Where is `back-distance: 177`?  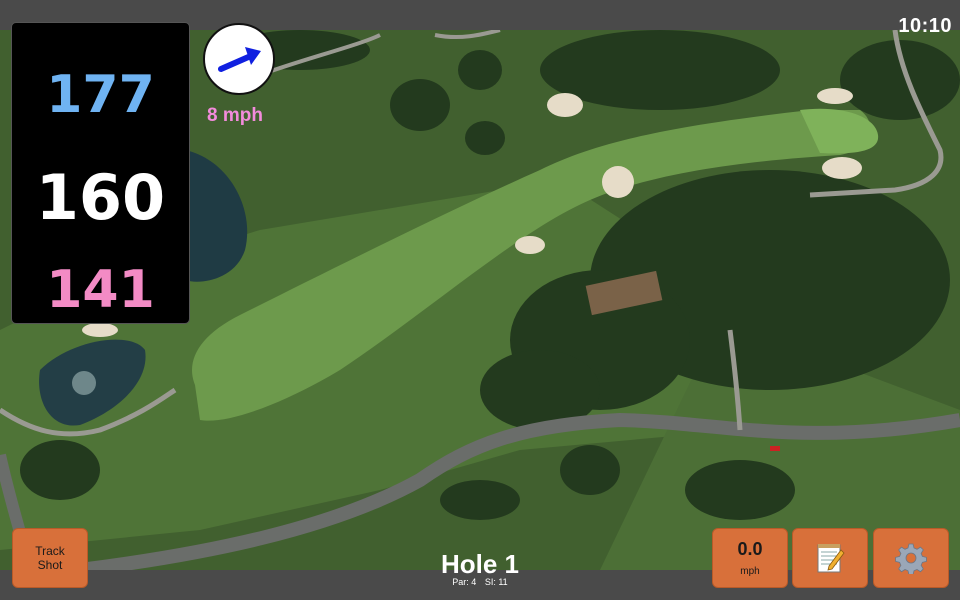
back-distance: 177 is located at coordinates (100, 95).